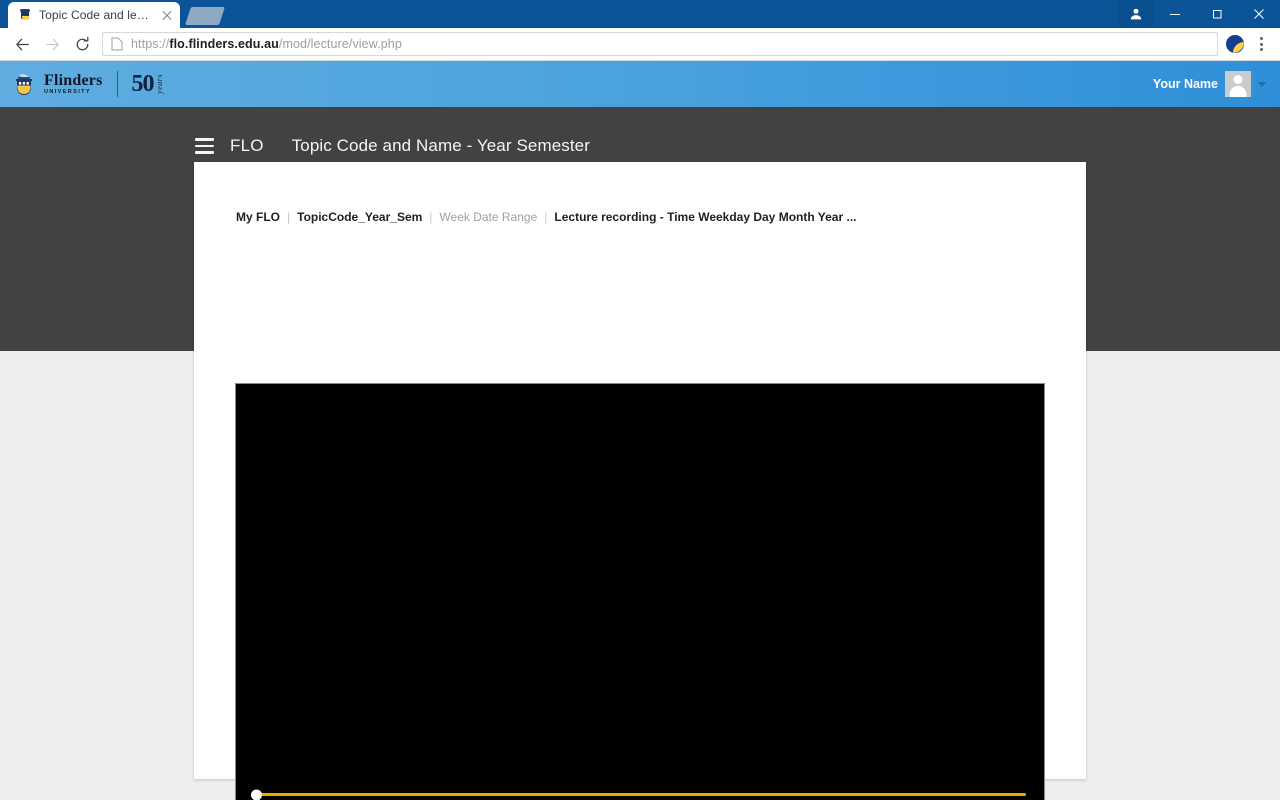 The image size is (1280, 800). What do you see at coordinates (359, 217) in the screenshot?
I see `breadcrumb-item-topic: TopicCode_Year_Sem` at bounding box center [359, 217].